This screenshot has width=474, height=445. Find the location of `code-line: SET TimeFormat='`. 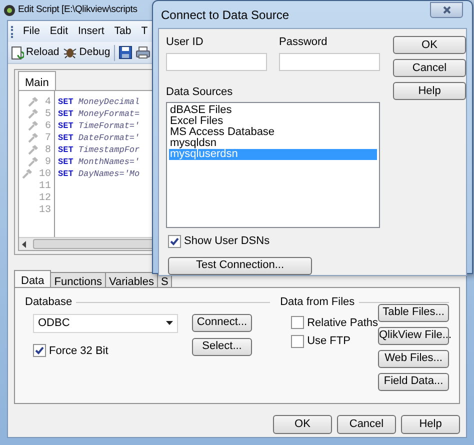

code-line: SET TimeFormat=' is located at coordinates (99, 126).